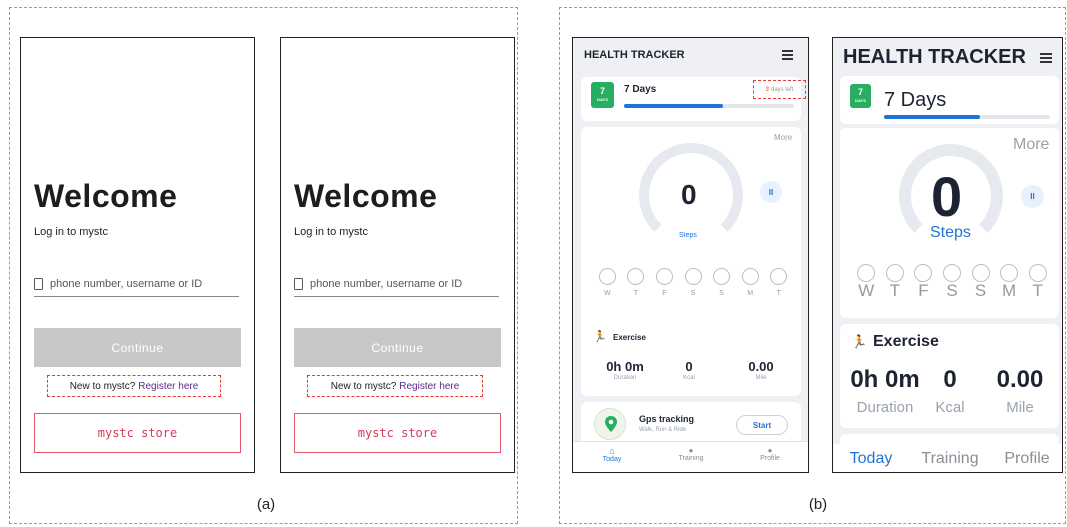 The width and height of the screenshot is (1067, 527). Describe the element at coordinates (1027, 459) in the screenshot. I see `tab-profile: Profile` at that location.